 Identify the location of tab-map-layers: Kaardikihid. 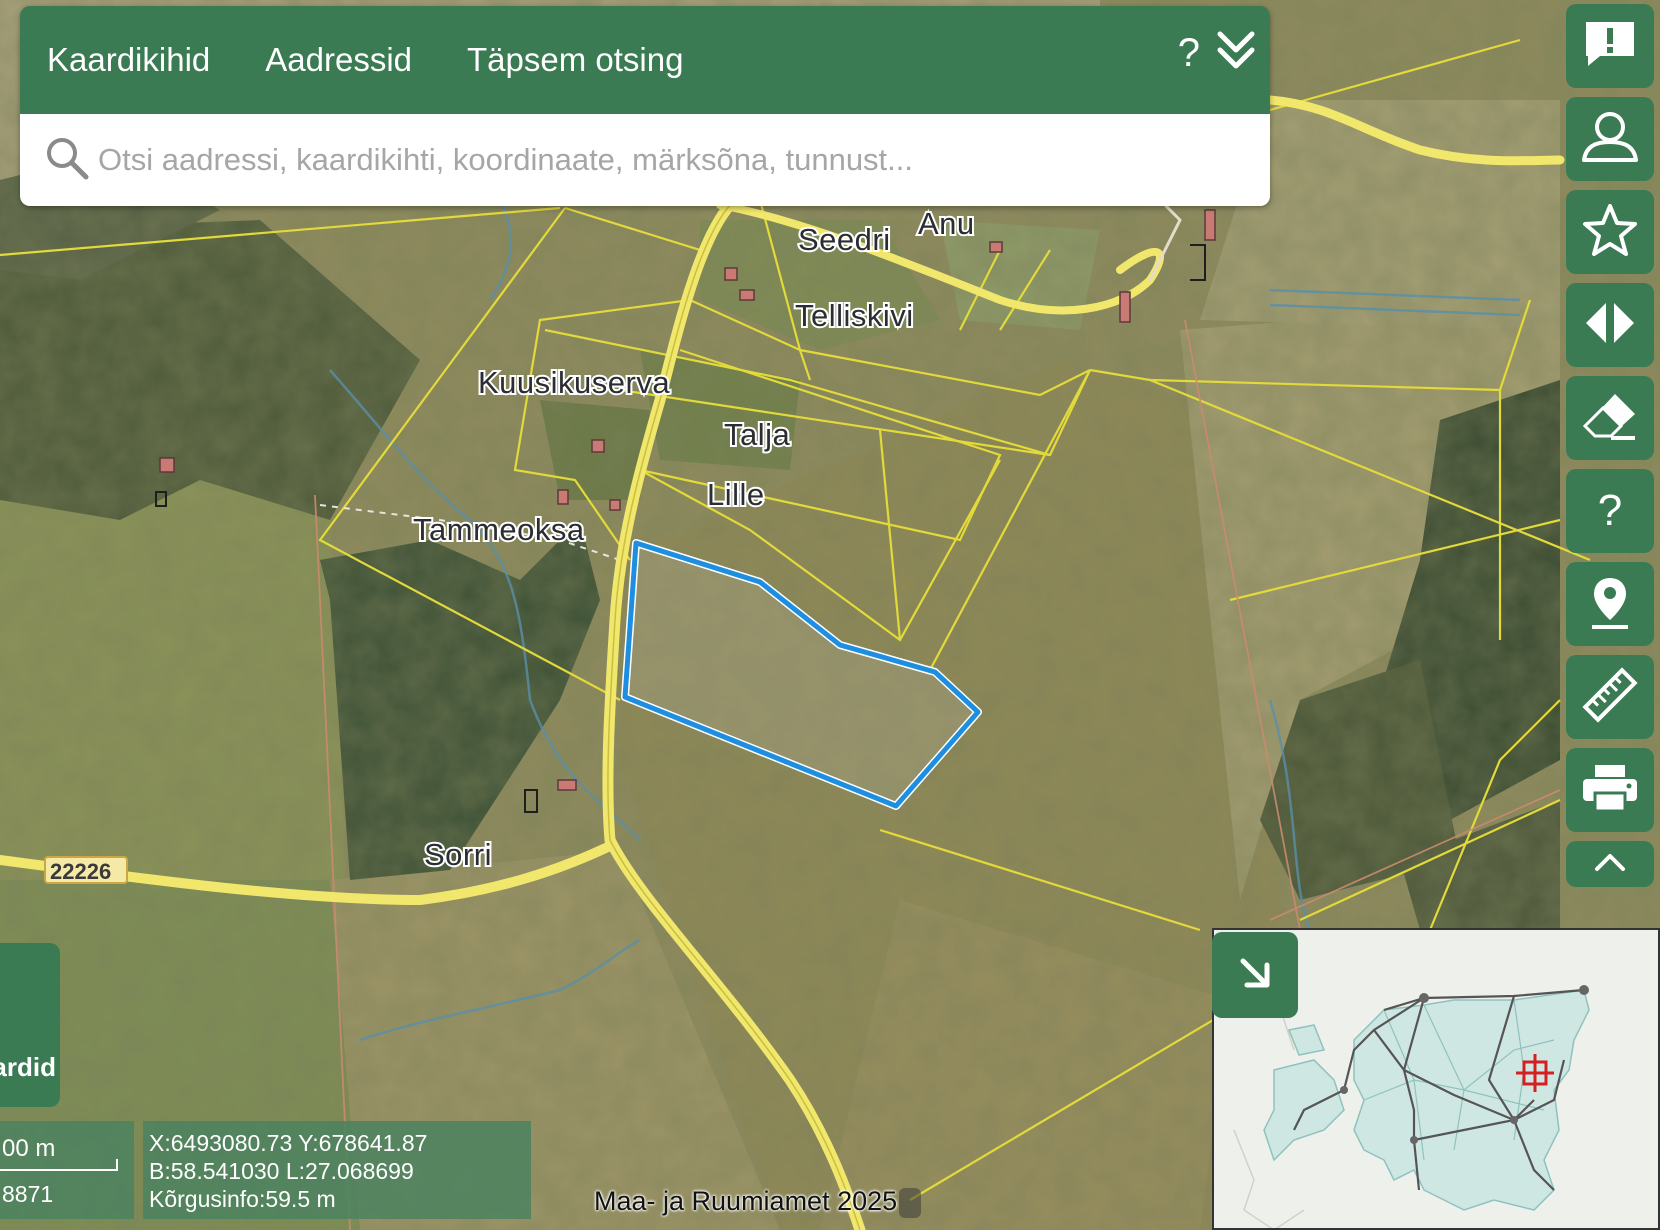
(128, 60).